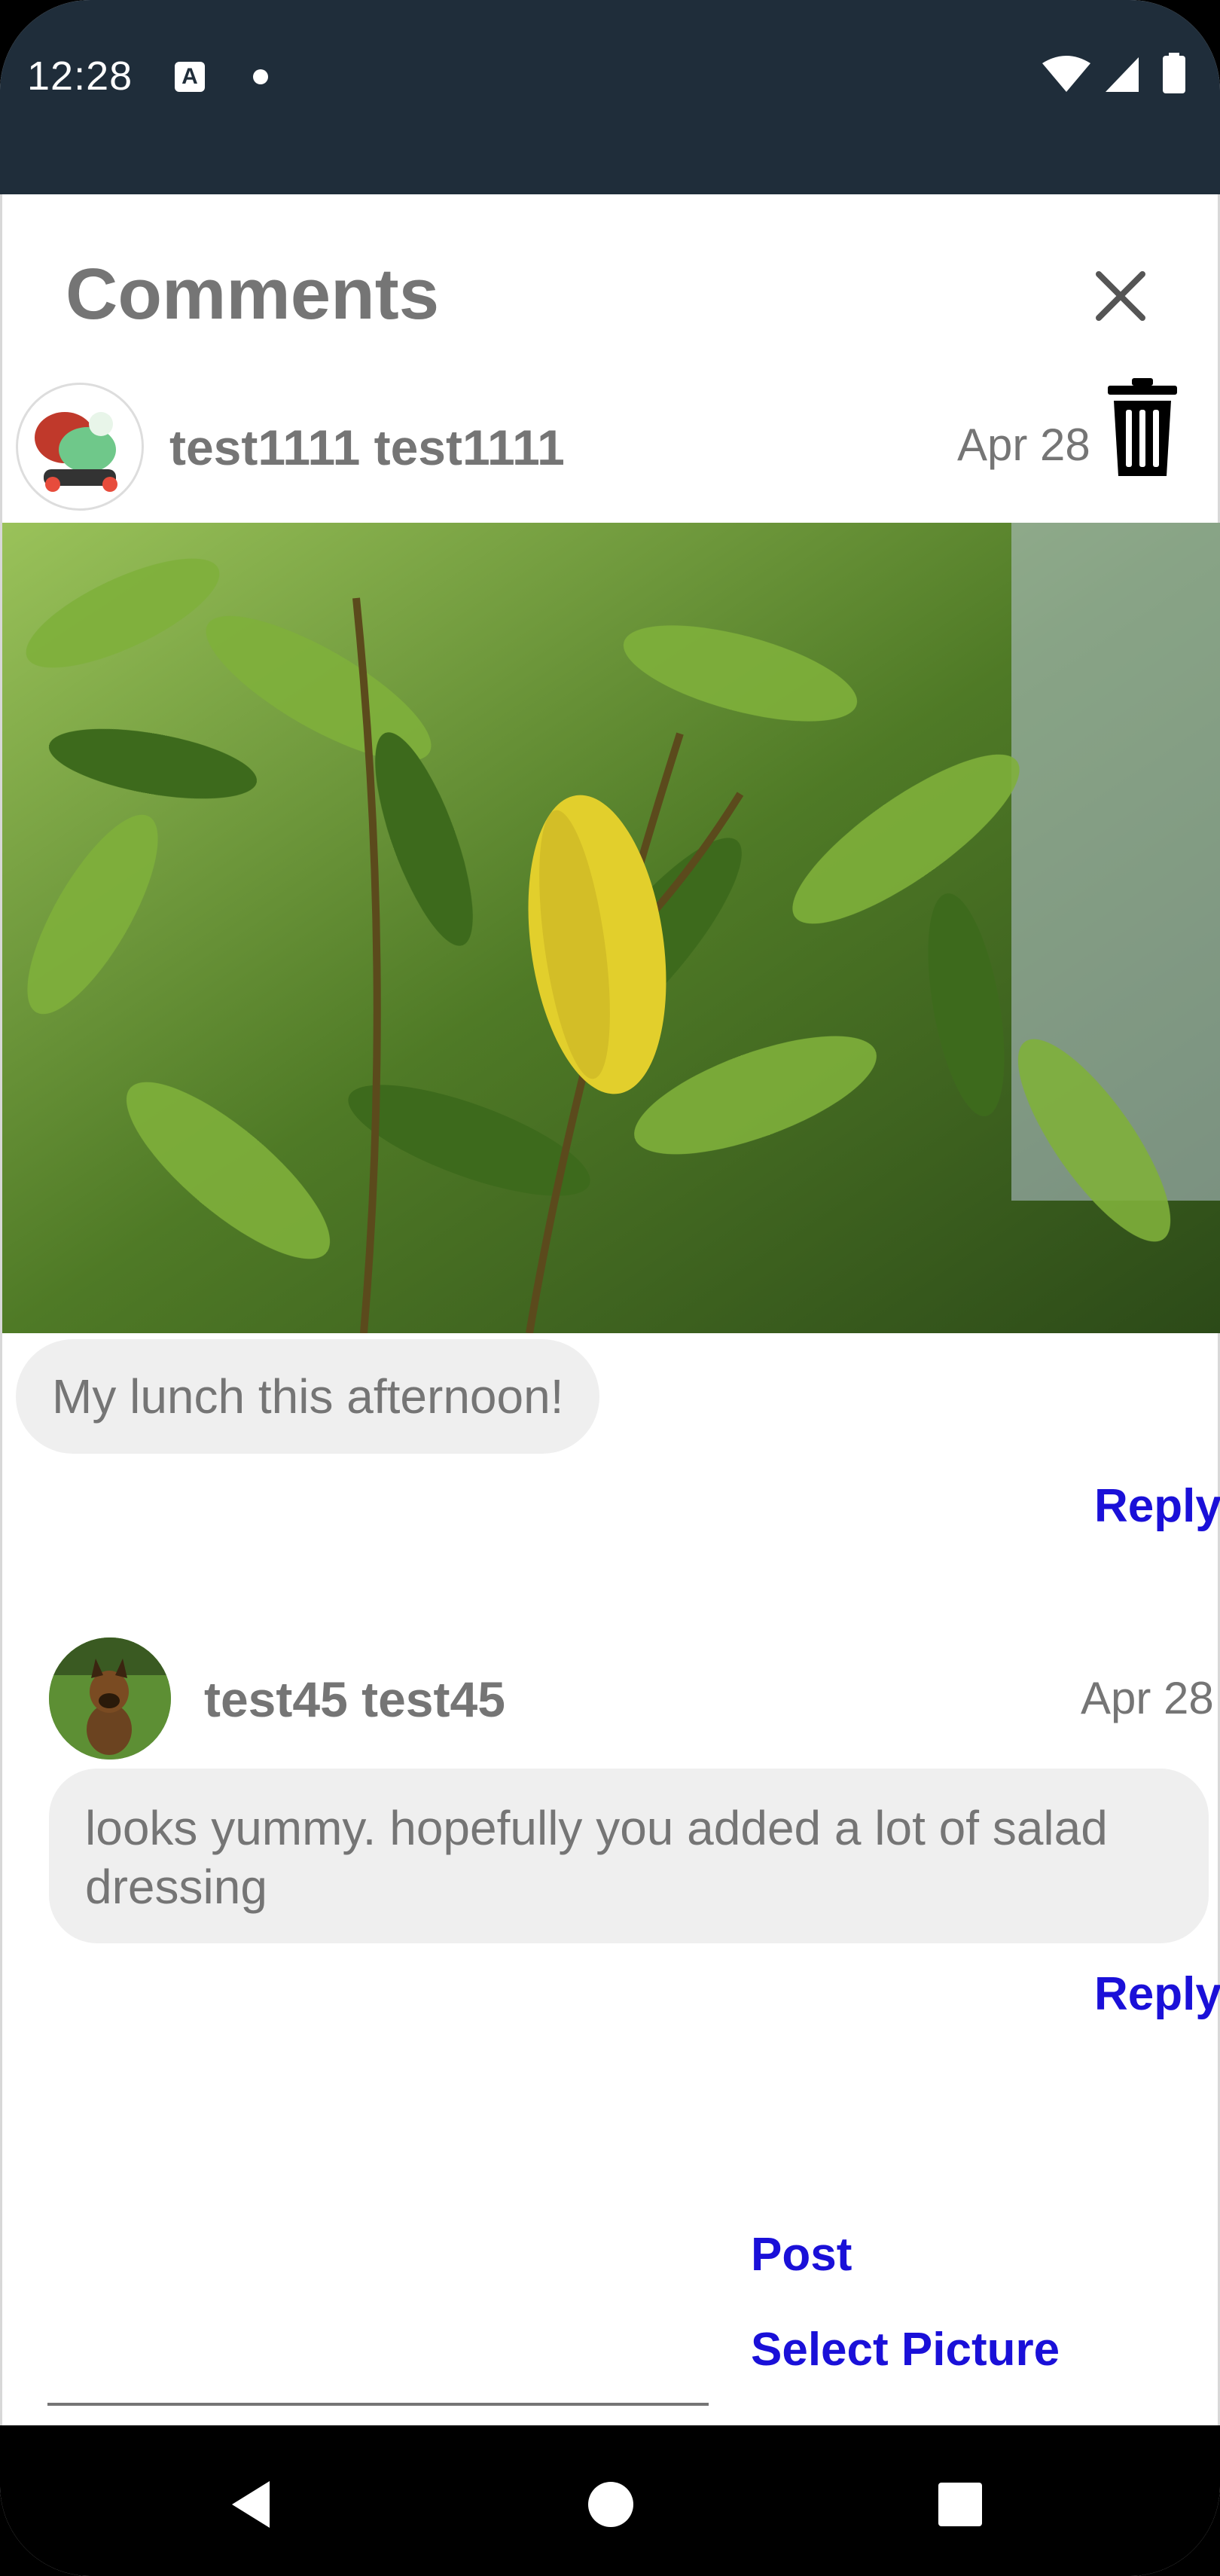 Image resolution: width=1220 pixels, height=2576 pixels. Describe the element at coordinates (260, 76) in the screenshot. I see `notification-dot` at that location.